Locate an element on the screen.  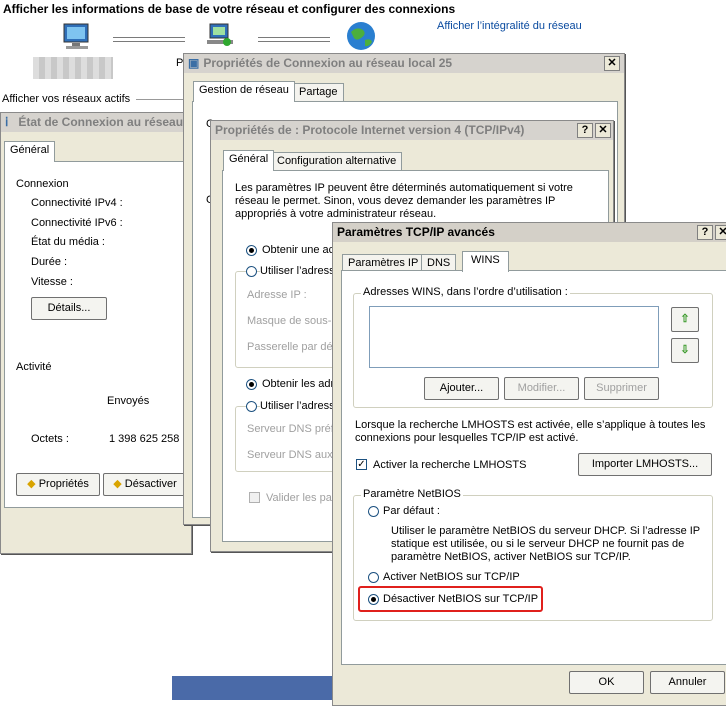
bytes-value: 1 398 625 258 is located at coordinates (144, 439).